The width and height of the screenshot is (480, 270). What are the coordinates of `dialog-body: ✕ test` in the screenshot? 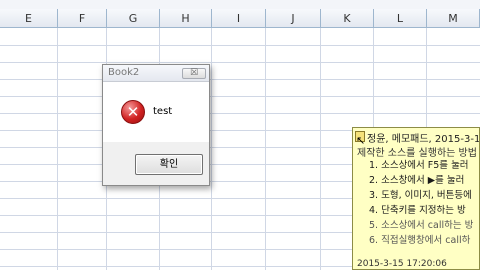 It's located at (156, 112).